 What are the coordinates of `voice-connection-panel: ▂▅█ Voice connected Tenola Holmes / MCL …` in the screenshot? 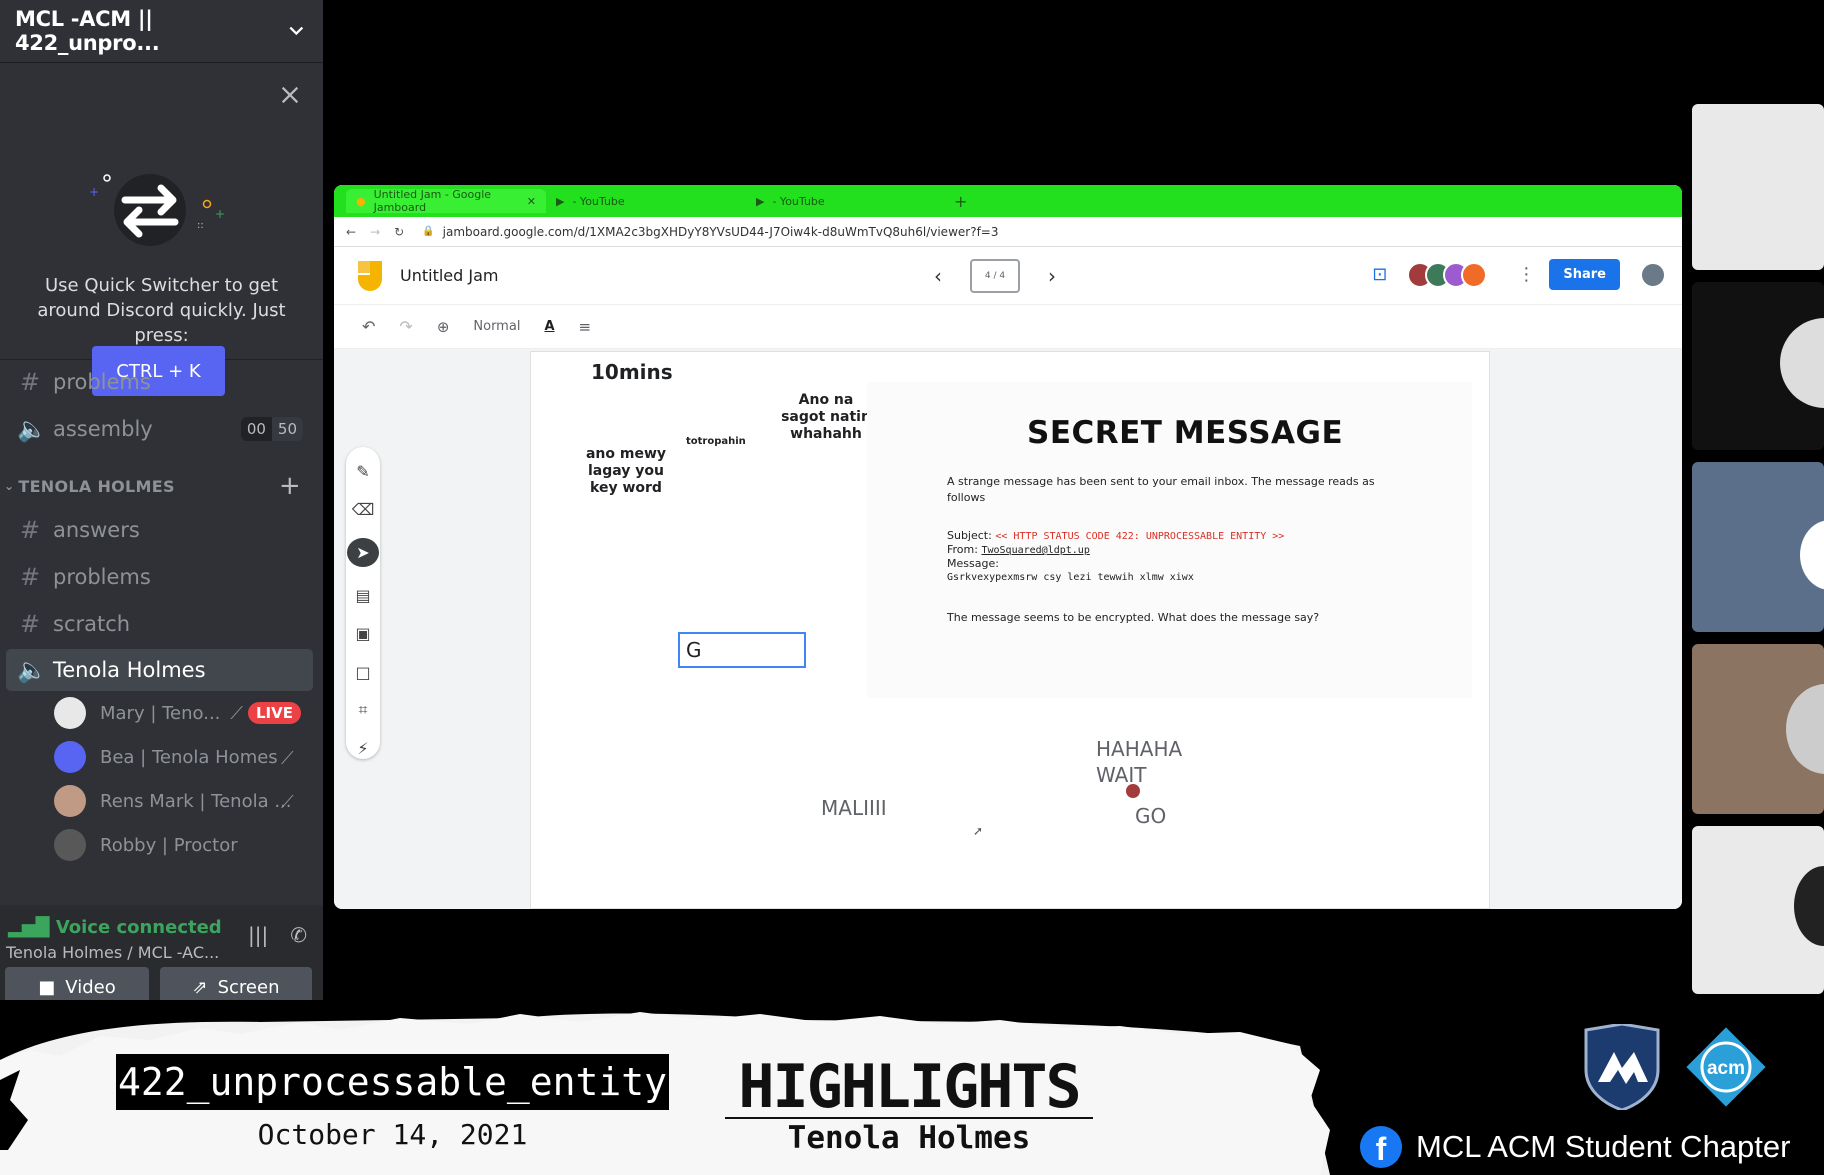 It's located at (161, 952).